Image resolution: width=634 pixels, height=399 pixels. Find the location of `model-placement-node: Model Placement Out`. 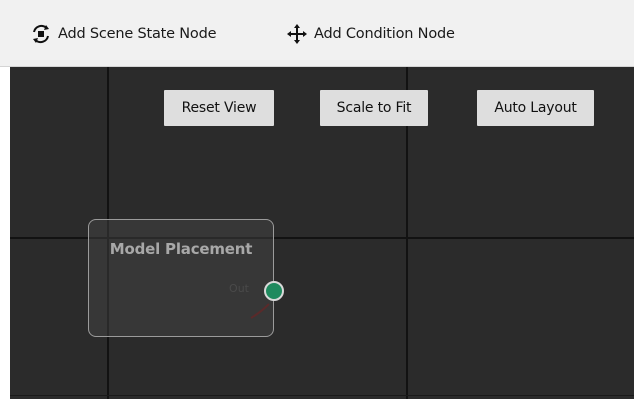

model-placement-node: Model Placement Out is located at coordinates (186, 278).